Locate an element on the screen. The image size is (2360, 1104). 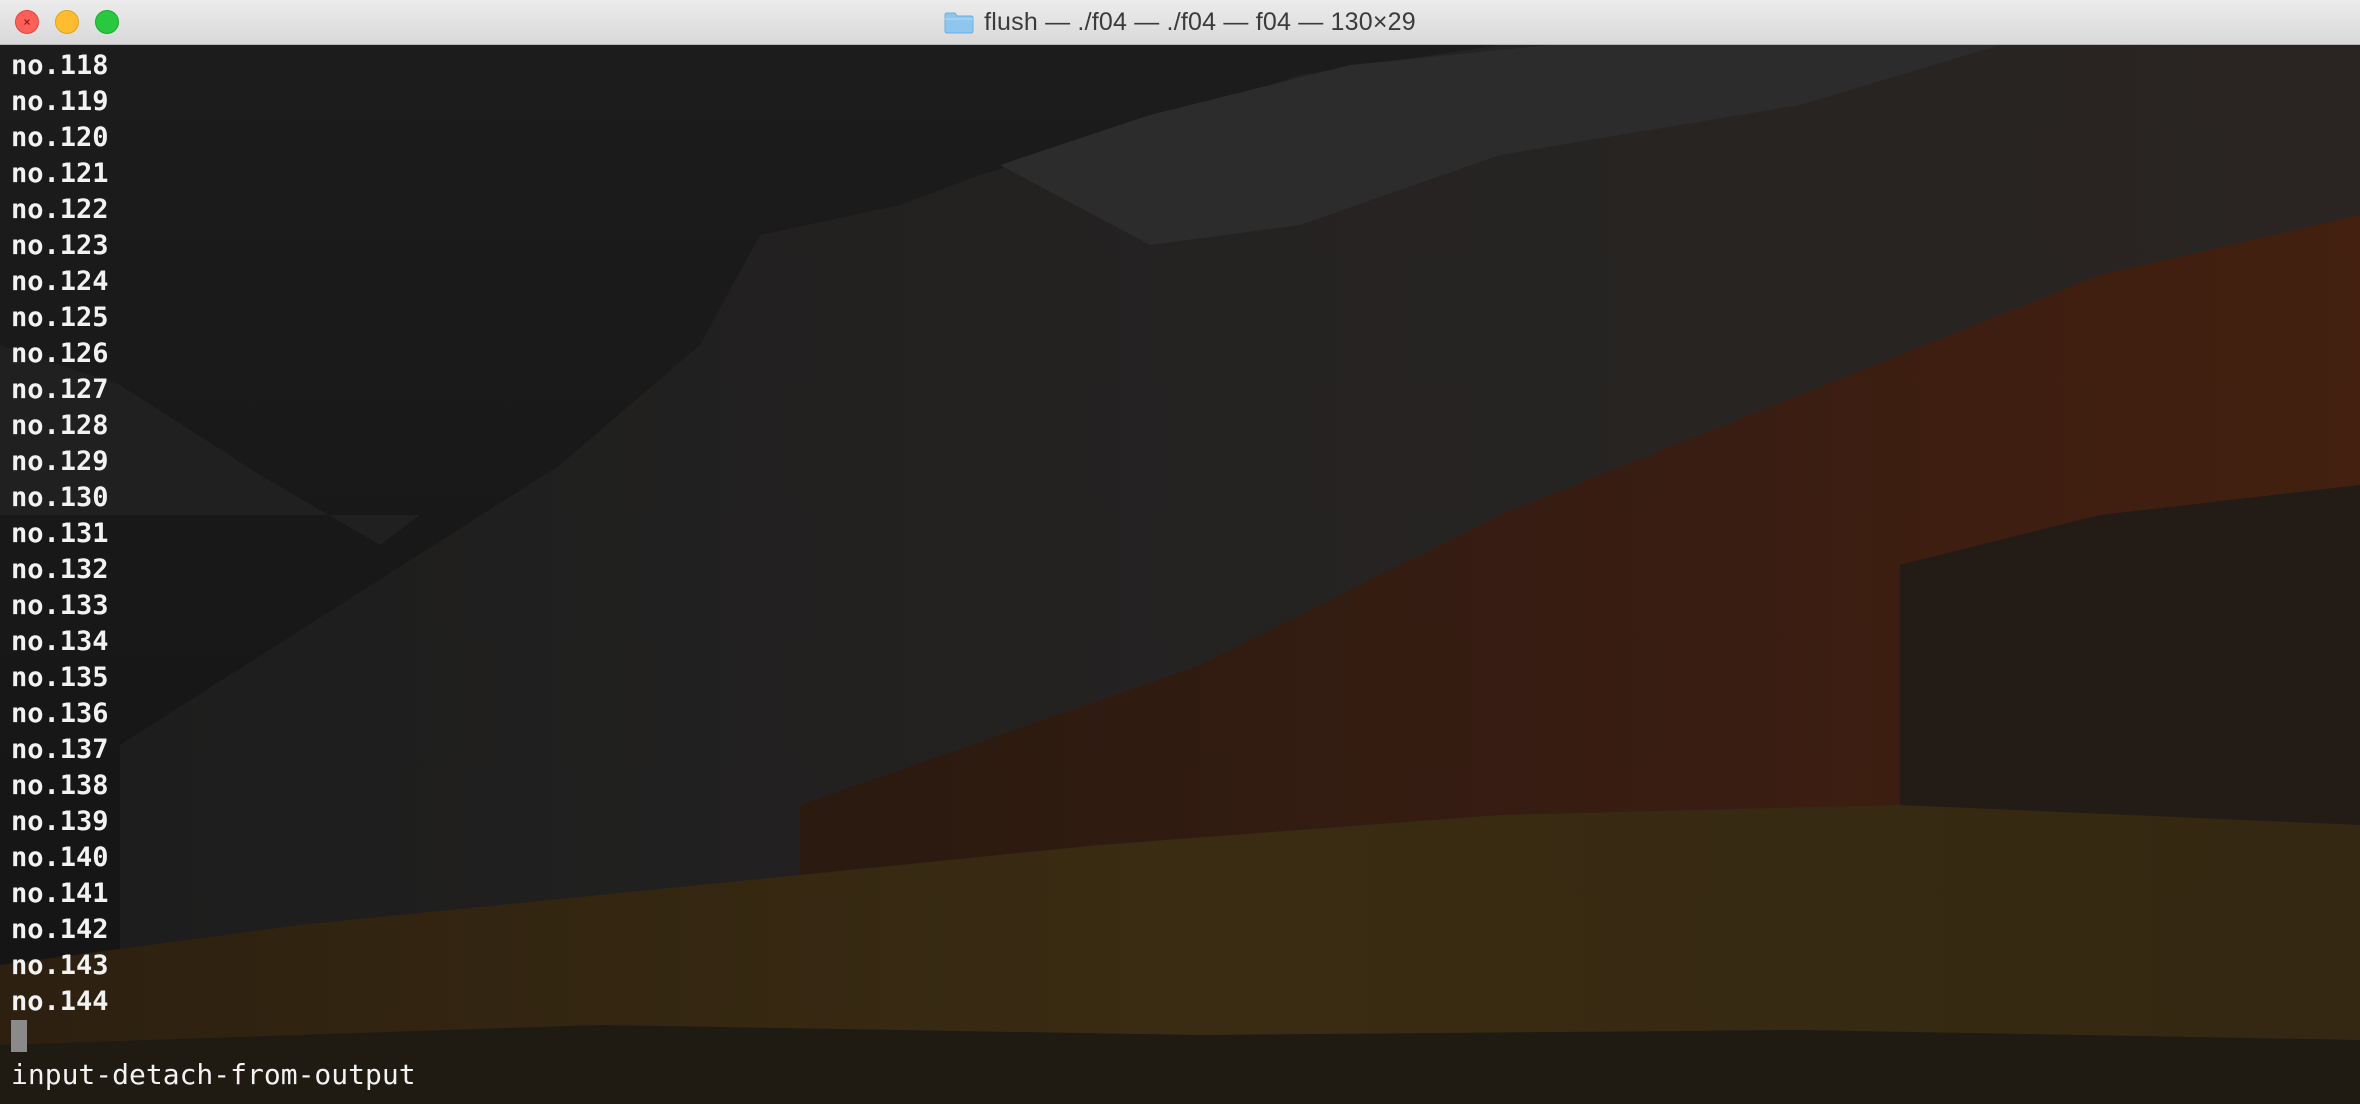
close-button is located at coordinates (27, 22).